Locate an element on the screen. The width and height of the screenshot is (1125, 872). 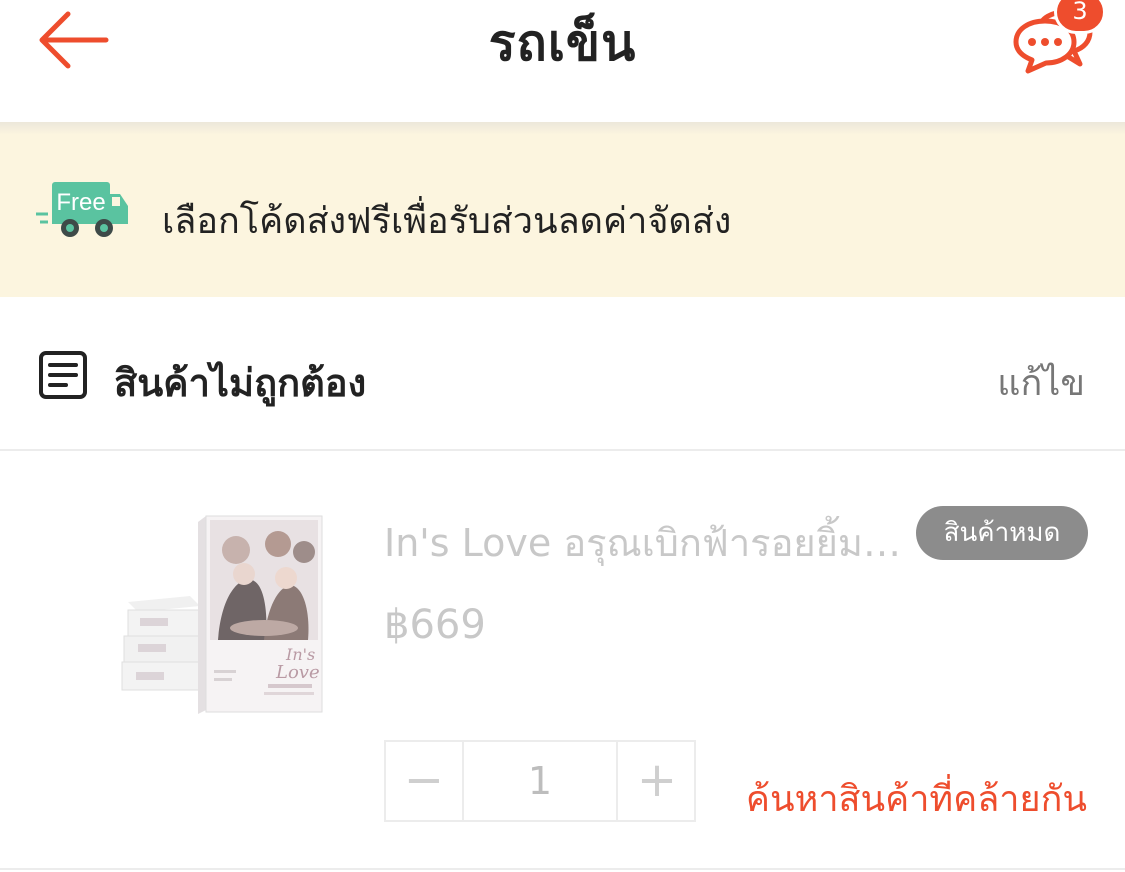
free-label: Free is located at coordinates (80, 202).